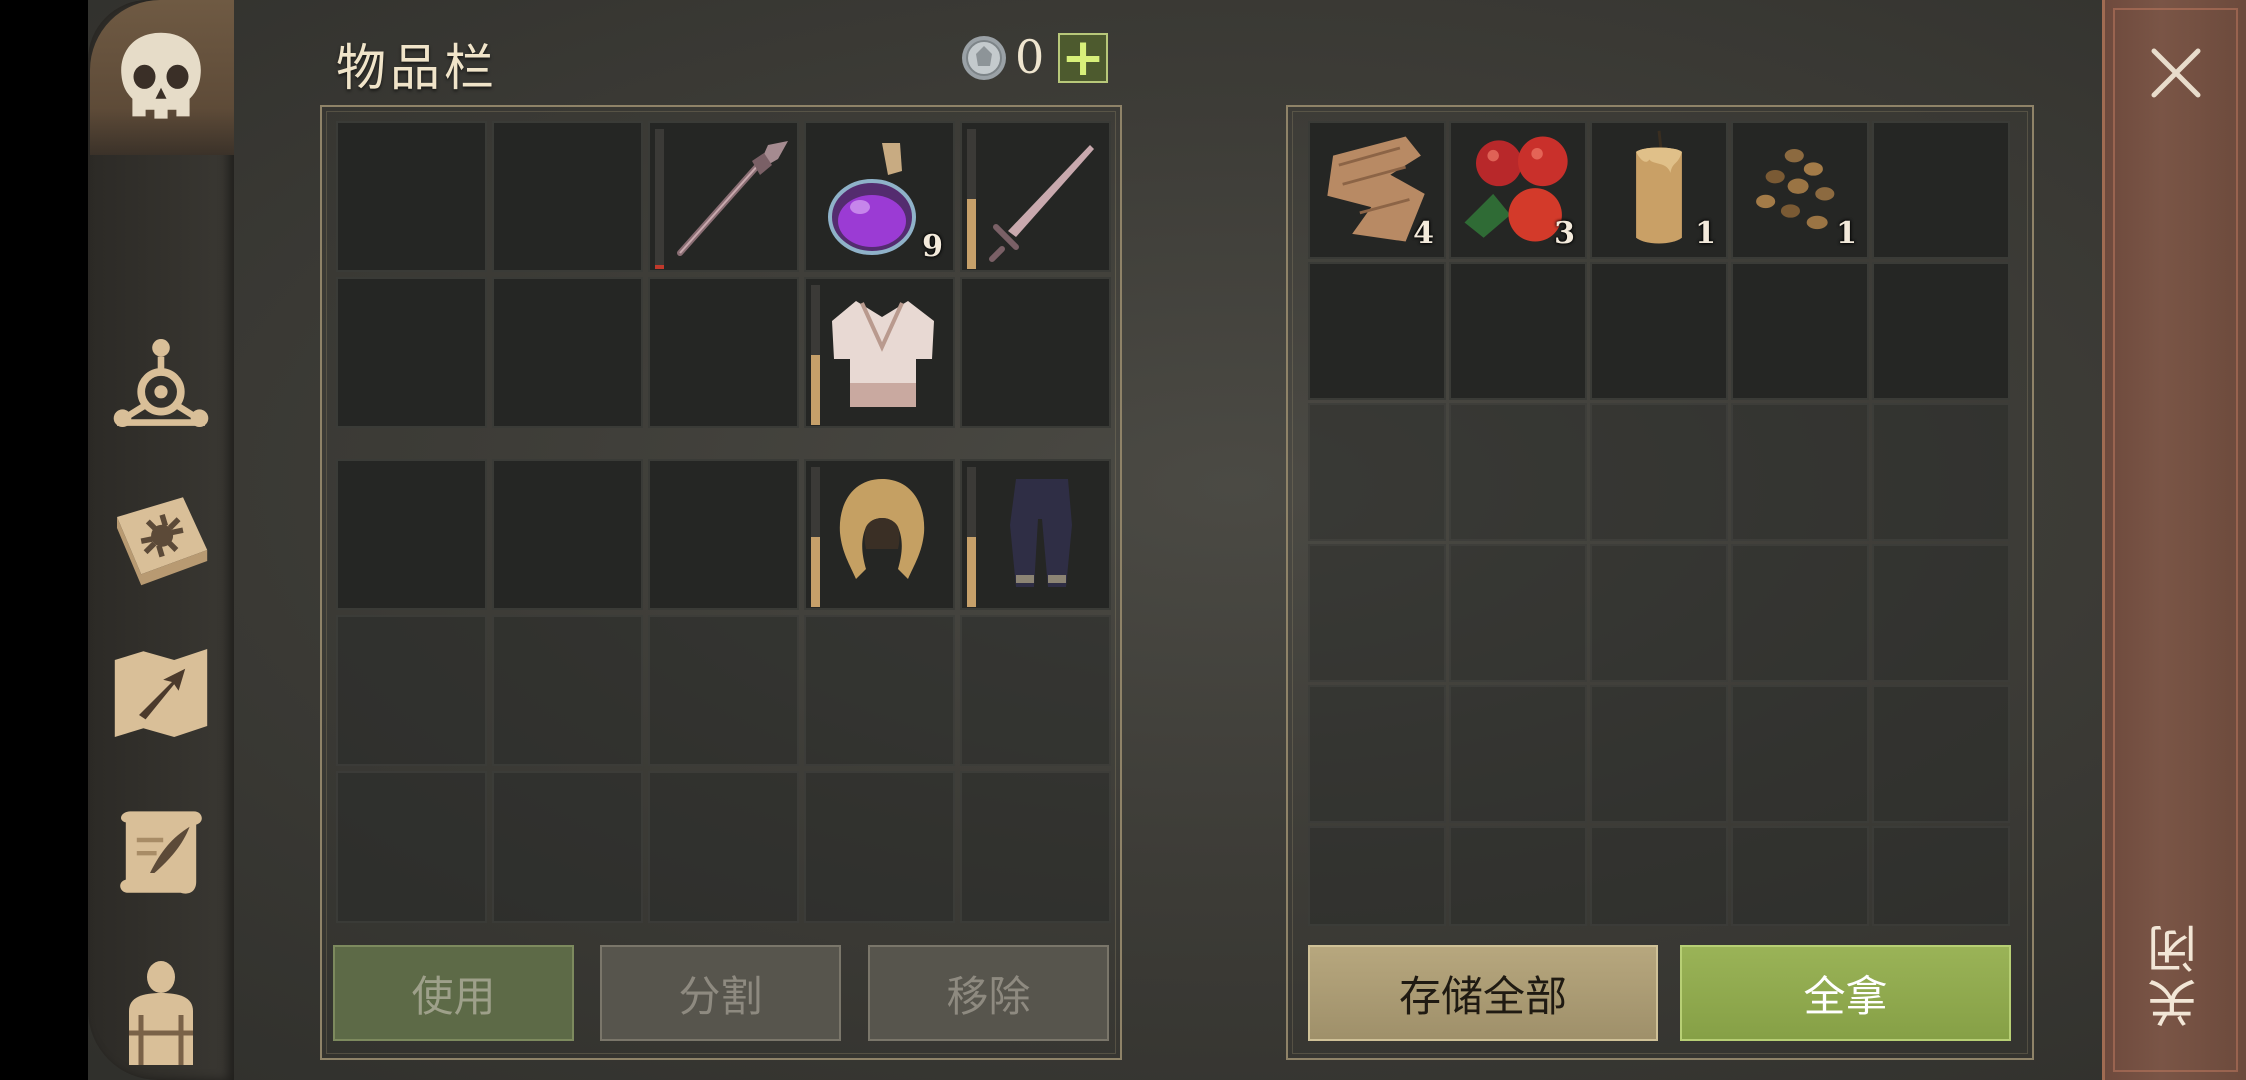 The image size is (2246, 1080). I want to click on remove-button: 移除, so click(988, 993).